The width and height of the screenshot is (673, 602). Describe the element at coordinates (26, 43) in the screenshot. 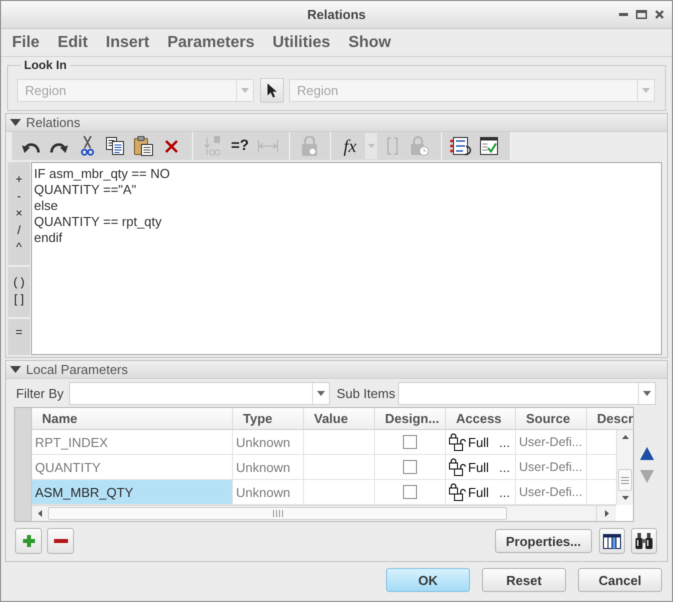

I see `menu-item: File` at that location.